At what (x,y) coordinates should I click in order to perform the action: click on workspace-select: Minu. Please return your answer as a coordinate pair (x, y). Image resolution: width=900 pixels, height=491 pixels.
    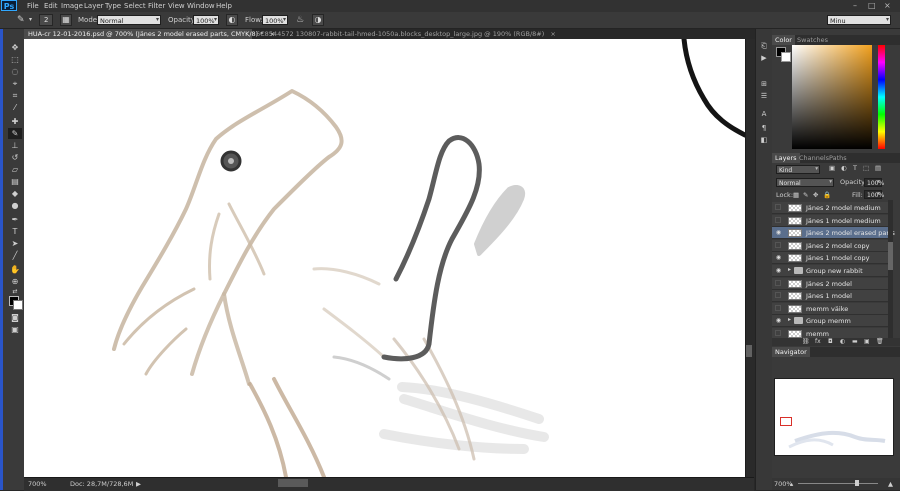
    Looking at the image, I should click on (859, 20).